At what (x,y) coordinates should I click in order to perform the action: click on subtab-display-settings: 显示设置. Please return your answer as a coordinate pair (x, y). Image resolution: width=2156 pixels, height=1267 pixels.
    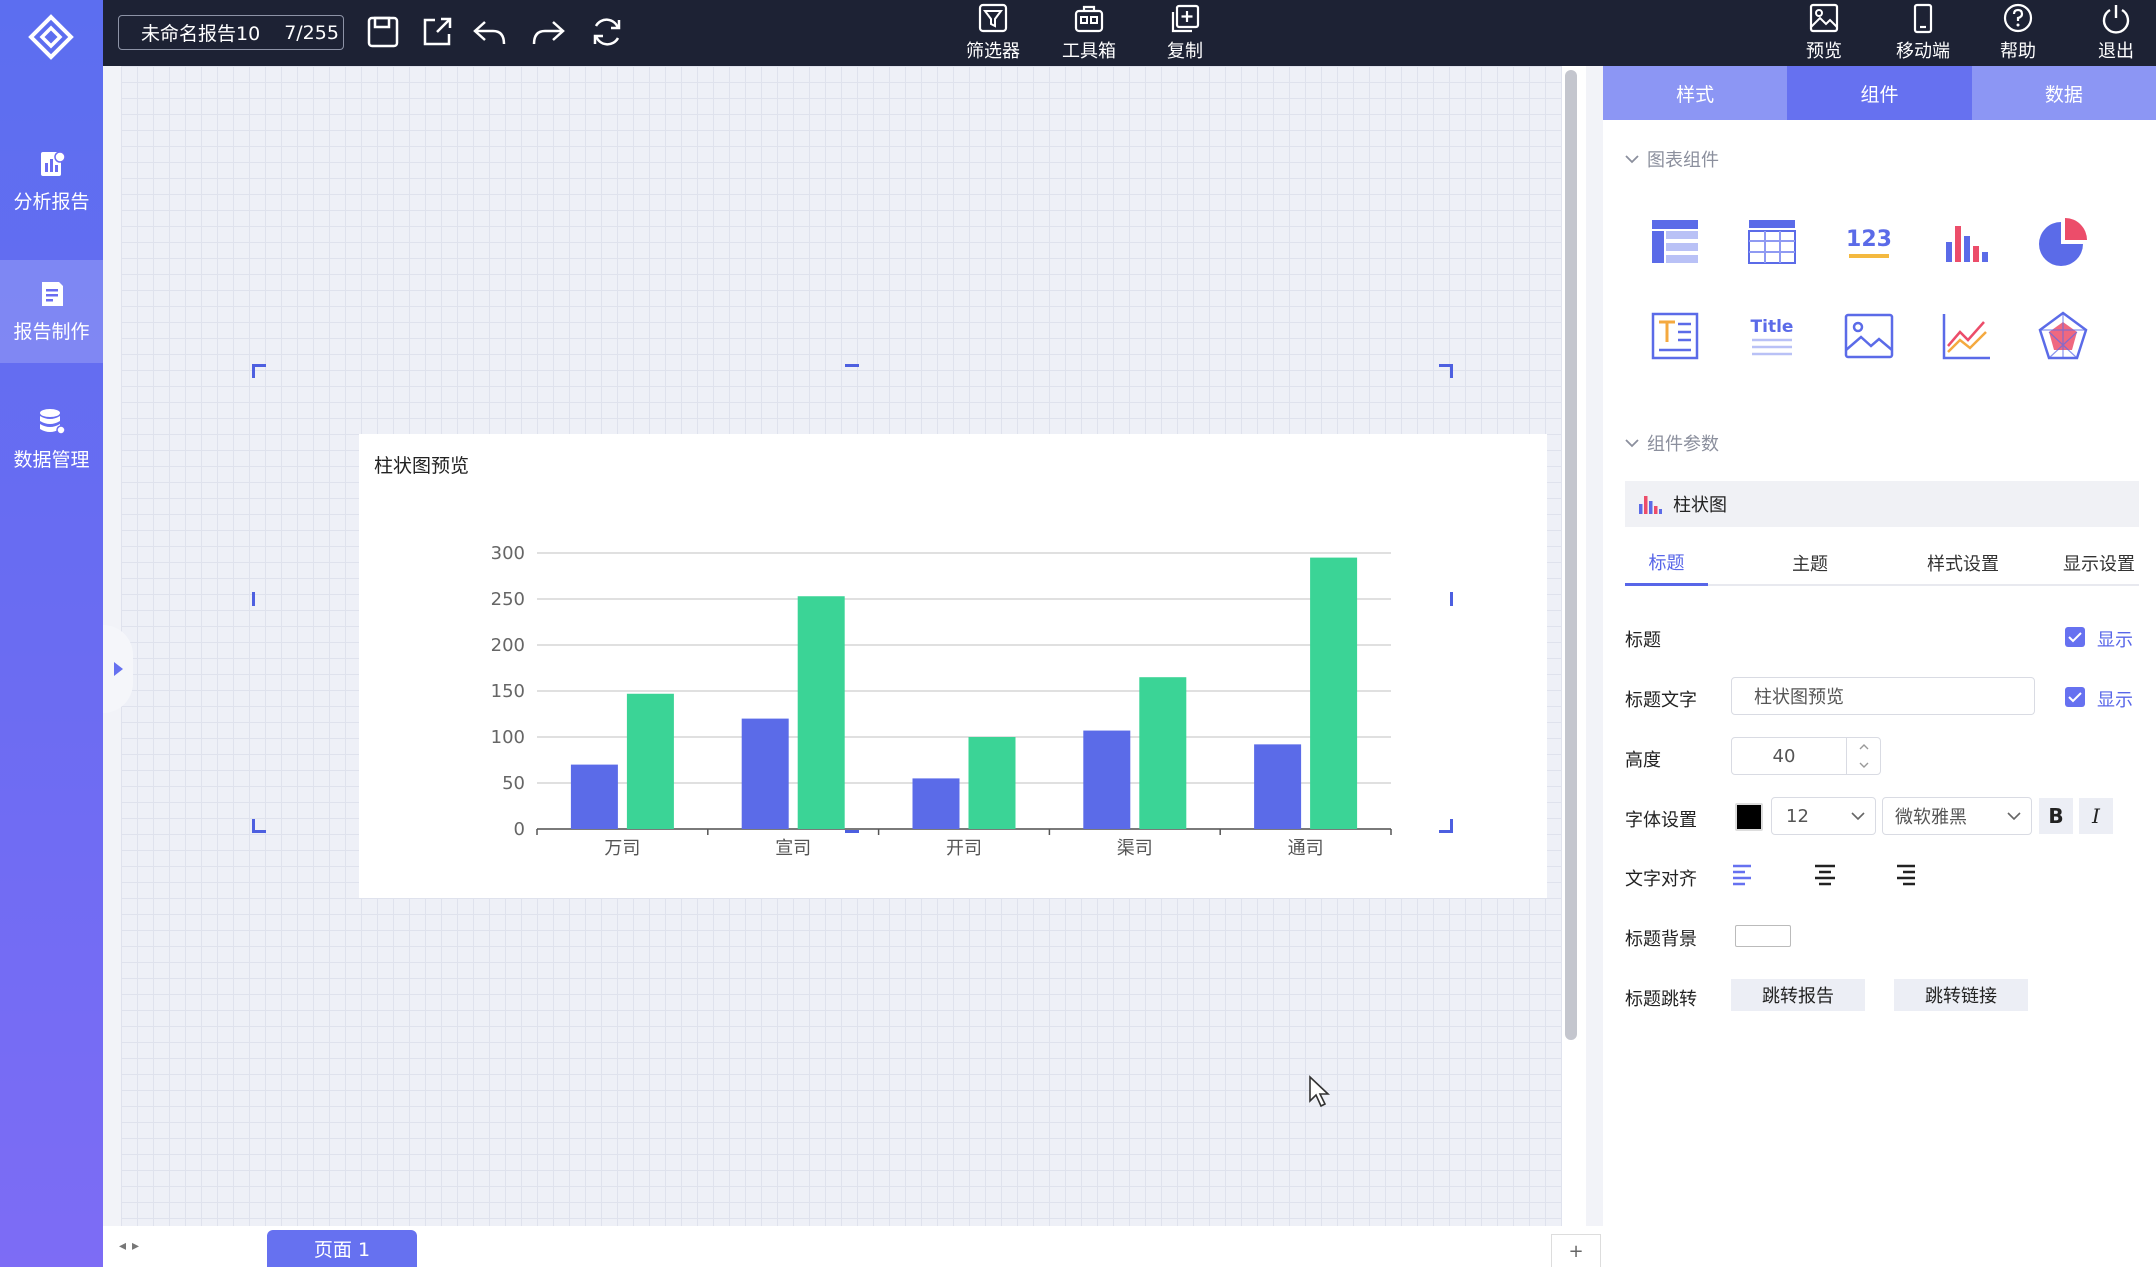
    Looking at the image, I should click on (2099, 563).